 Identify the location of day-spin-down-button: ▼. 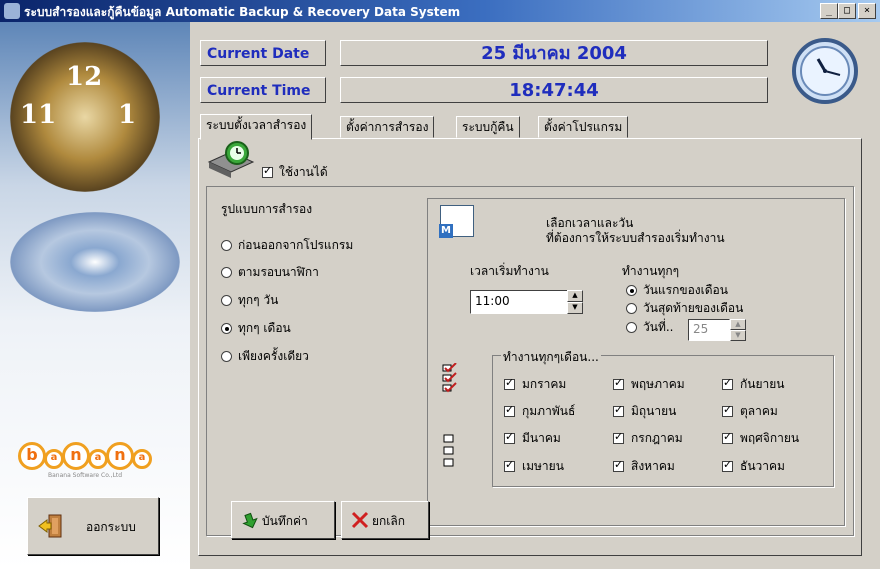
(738, 335).